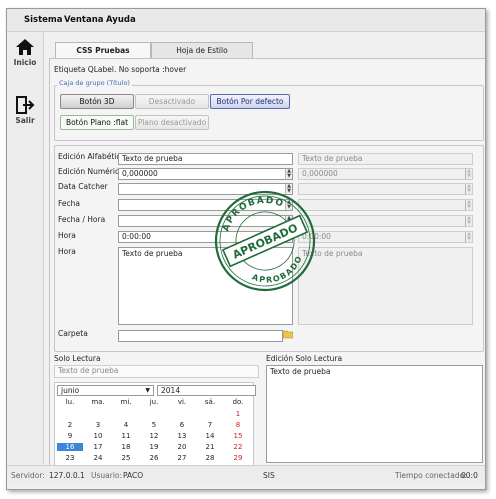  I want to click on edicion-solo-lectura-textarea: Texto de prueba, so click(374, 414).